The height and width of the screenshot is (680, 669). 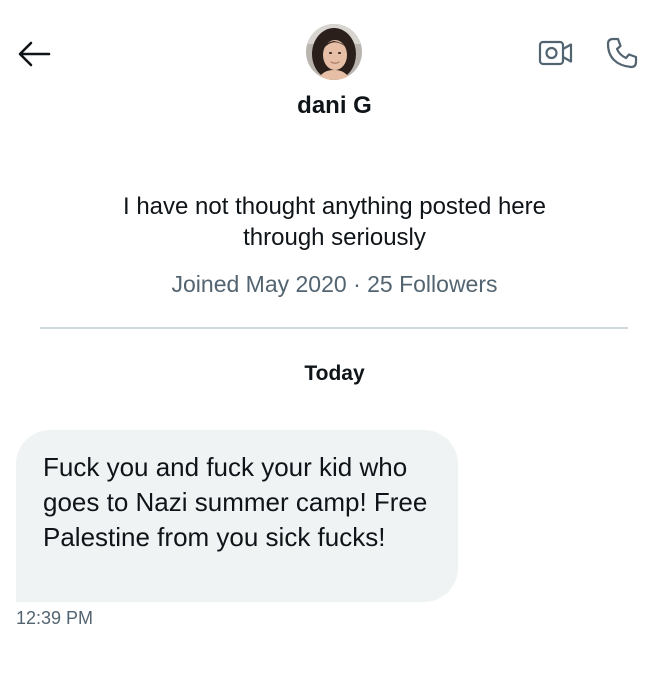 I want to click on voice-call-button, so click(x=622, y=53).